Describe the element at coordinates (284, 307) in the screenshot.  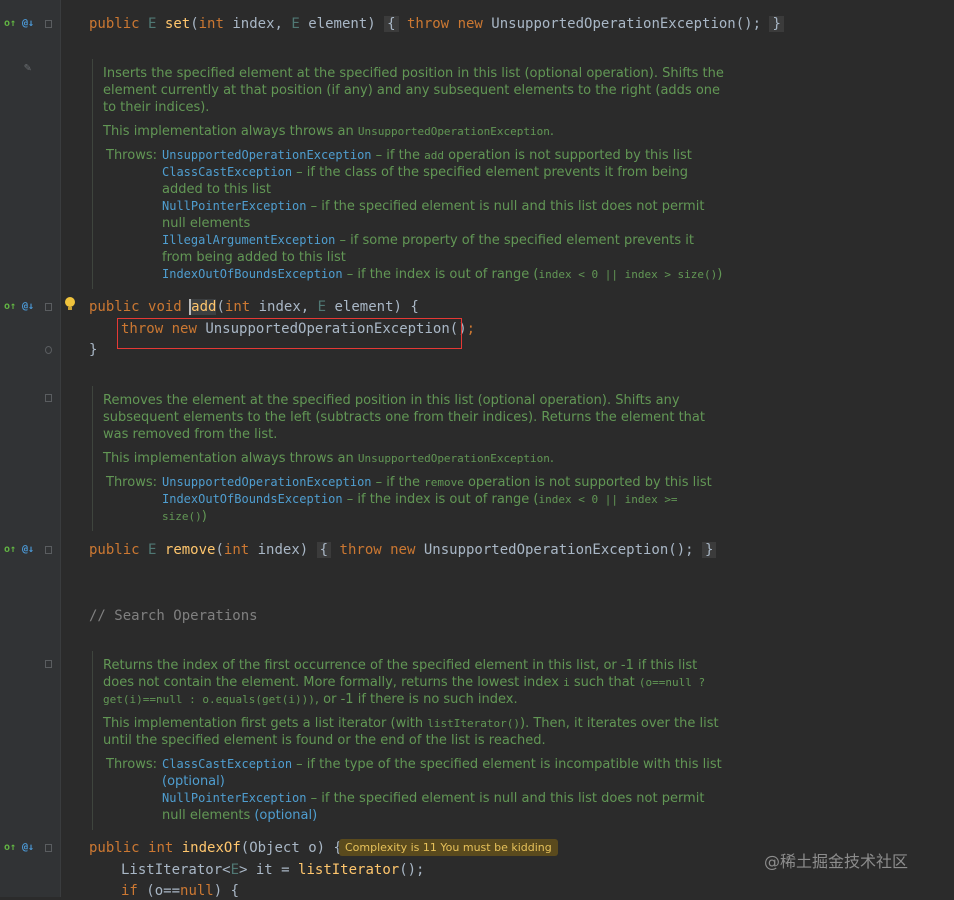
I see `params: index,` at that location.